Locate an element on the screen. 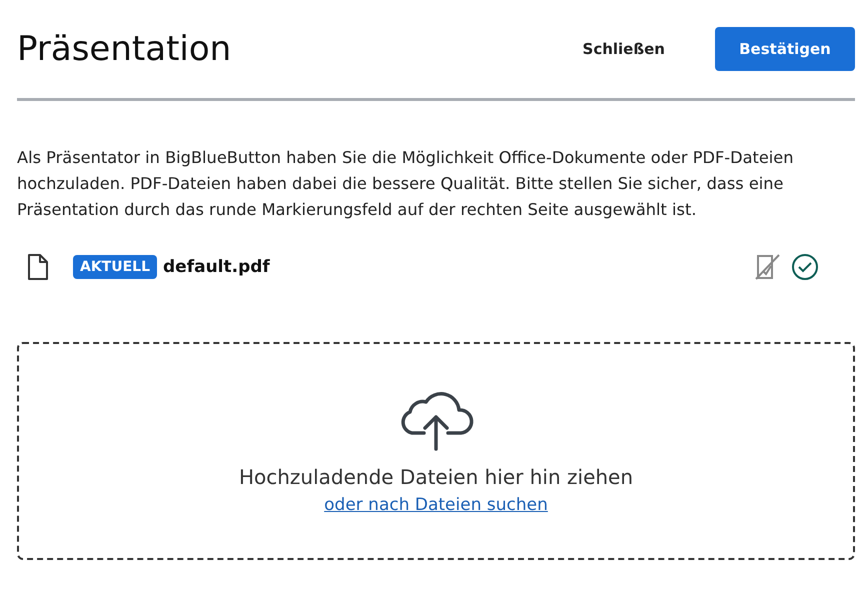  current-badge: AKTUELL is located at coordinates (115, 267).